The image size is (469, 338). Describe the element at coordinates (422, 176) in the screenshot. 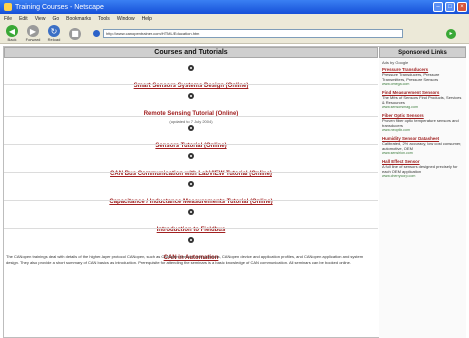

I see `ad-url: www.cherrycorp.com` at that location.